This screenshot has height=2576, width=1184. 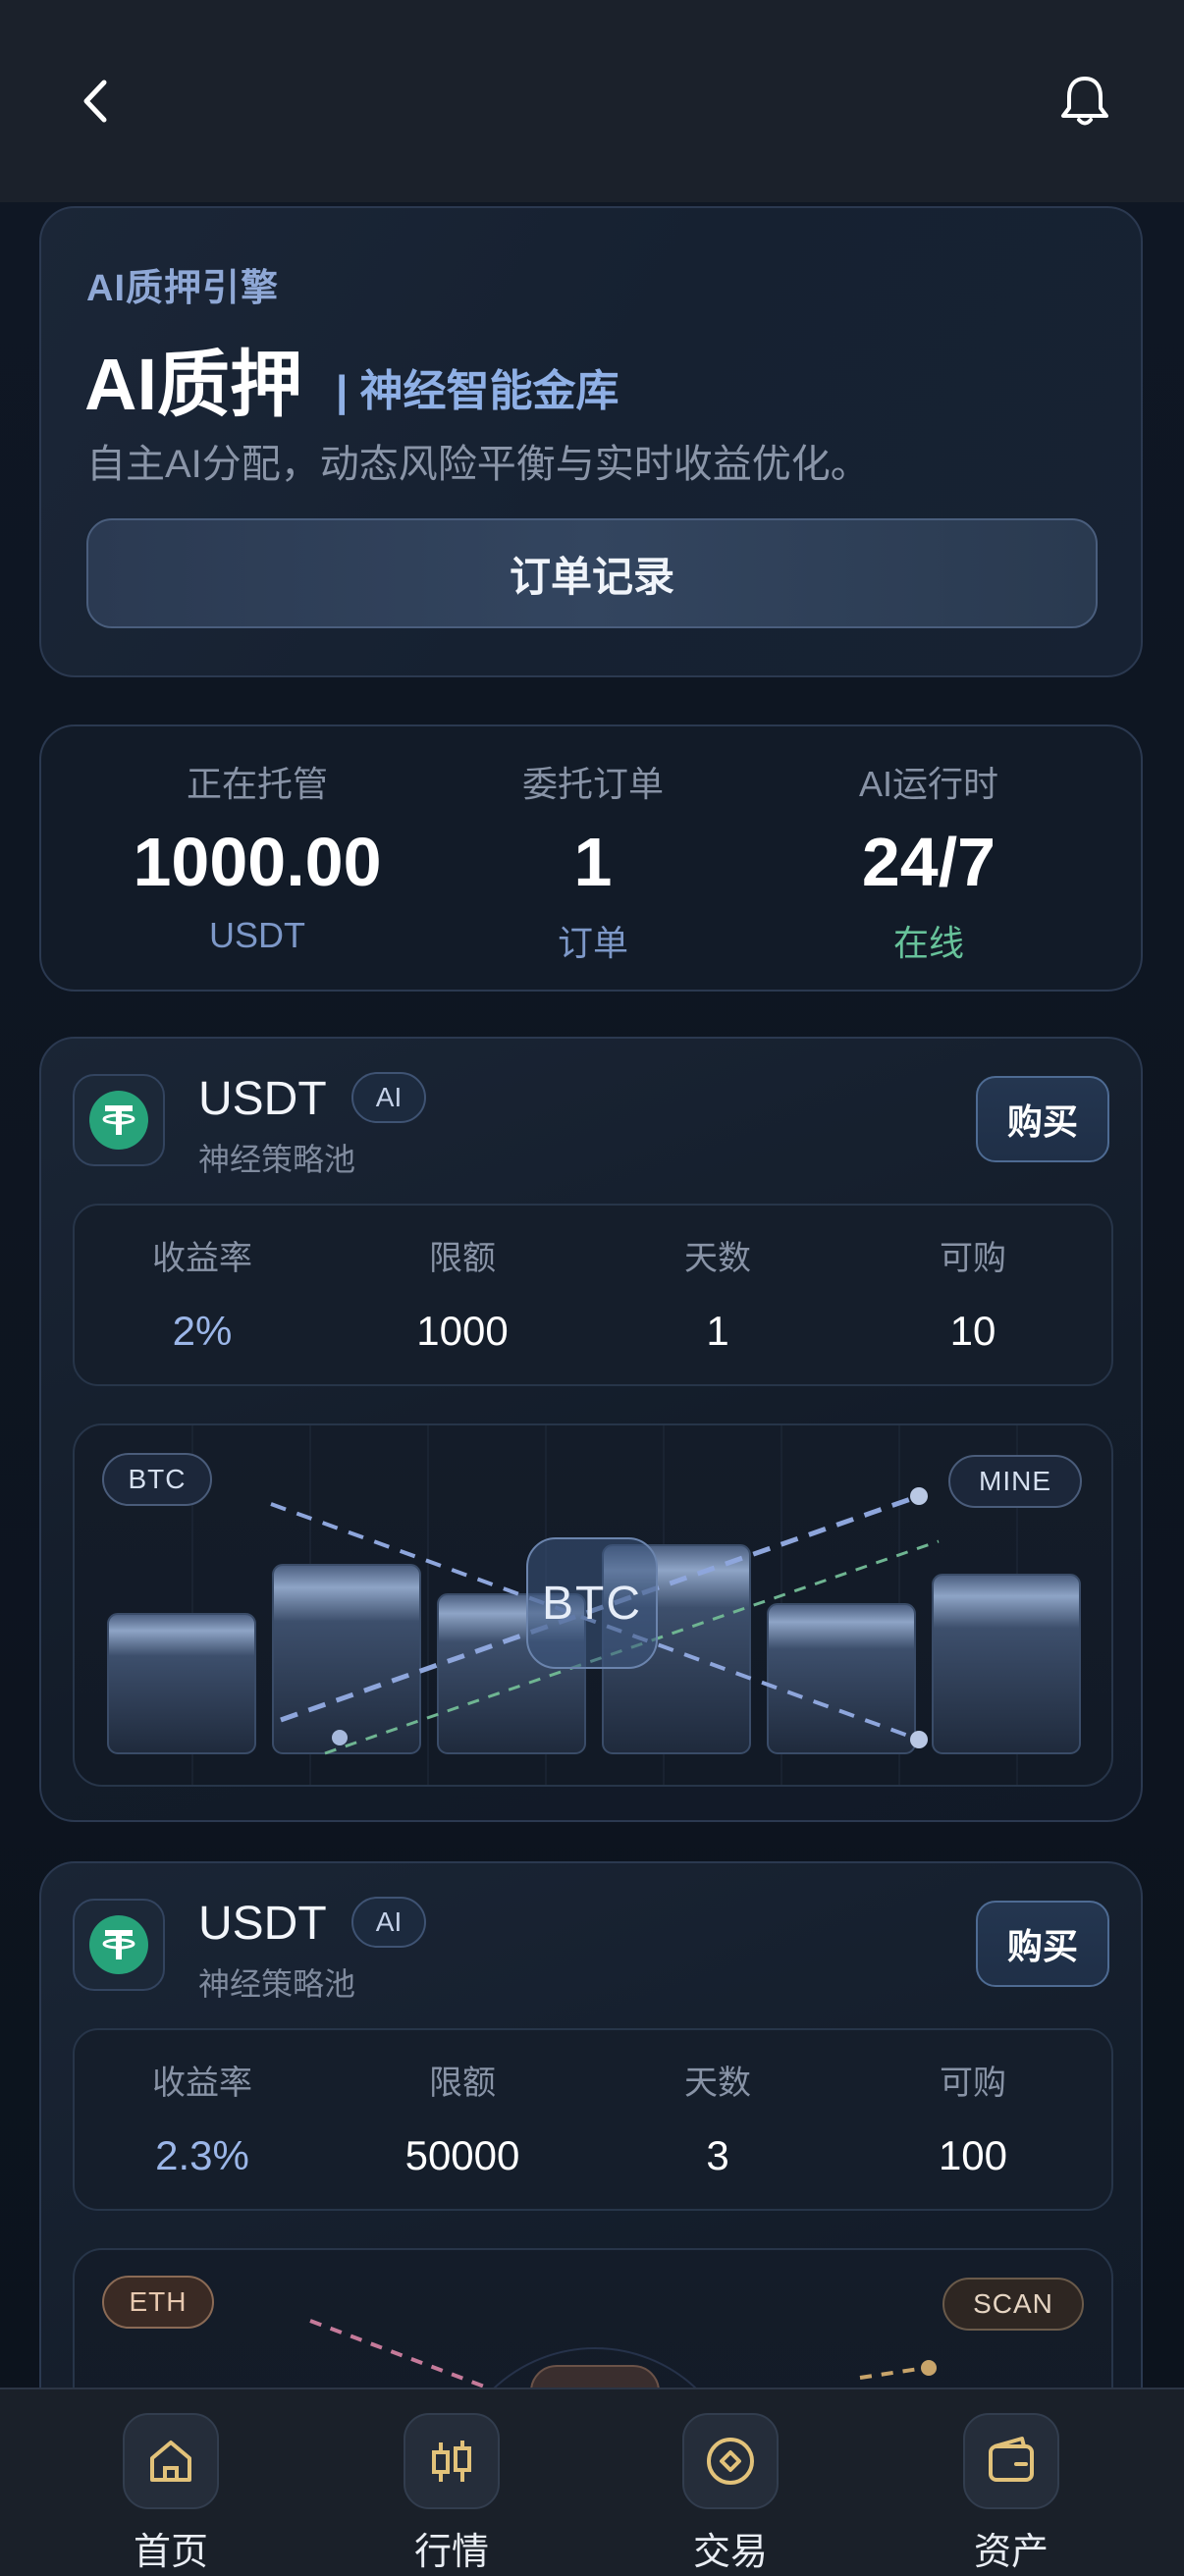 What do you see at coordinates (171, 2461) in the screenshot?
I see `home-icon` at bounding box center [171, 2461].